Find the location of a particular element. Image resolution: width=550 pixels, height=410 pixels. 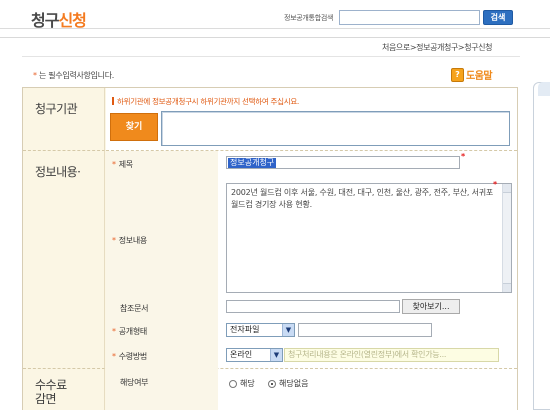

format-label: * 공개형태 is located at coordinates (129, 331).